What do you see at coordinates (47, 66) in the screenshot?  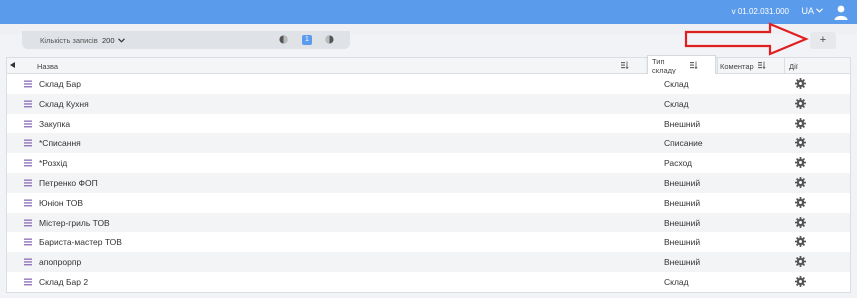 I see `column-header-name: Назва` at bounding box center [47, 66].